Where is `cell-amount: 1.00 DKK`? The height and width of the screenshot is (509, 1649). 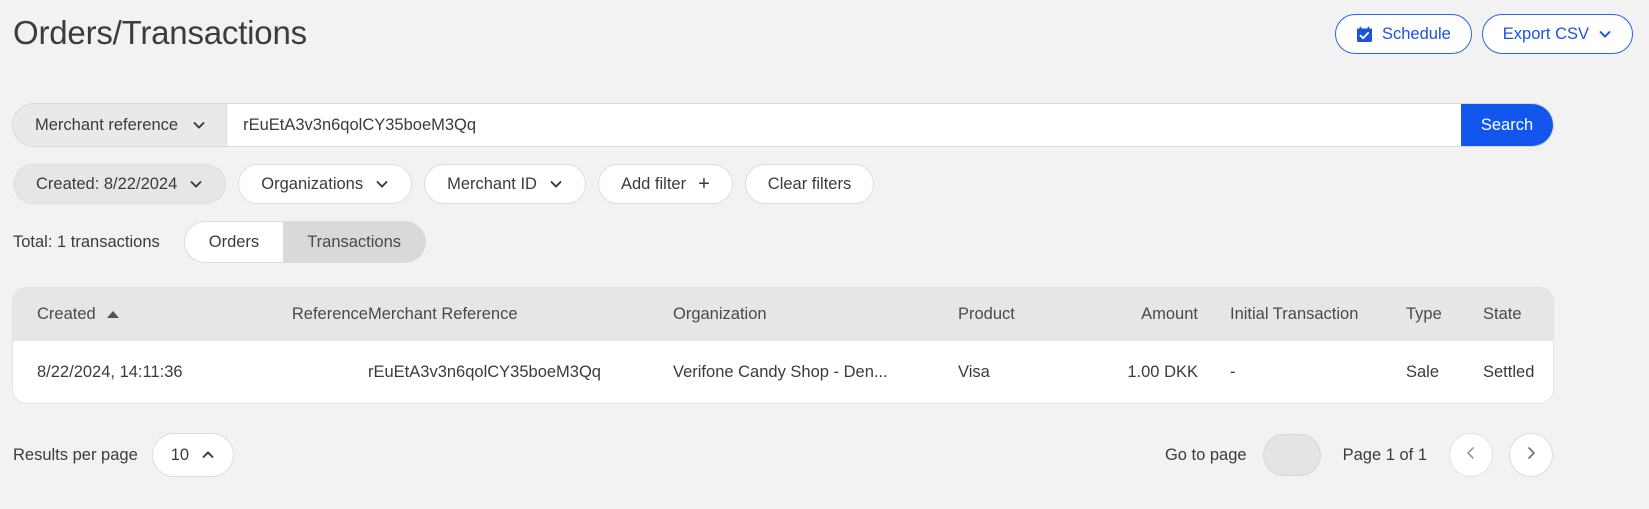 cell-amount: 1.00 DKK is located at coordinates (1145, 372).